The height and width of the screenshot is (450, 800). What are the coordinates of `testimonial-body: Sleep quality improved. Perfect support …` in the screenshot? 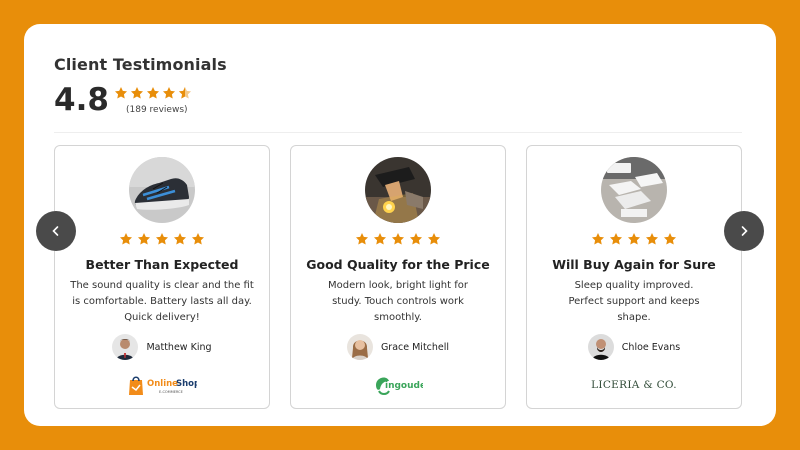 It's located at (634, 301).